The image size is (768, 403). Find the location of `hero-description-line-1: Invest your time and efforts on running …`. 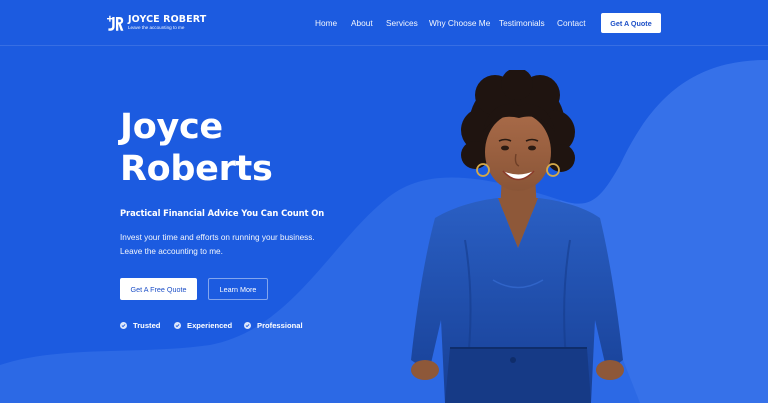

hero-description-line-1: Invest your time and efforts on running … is located at coordinates (217, 237).